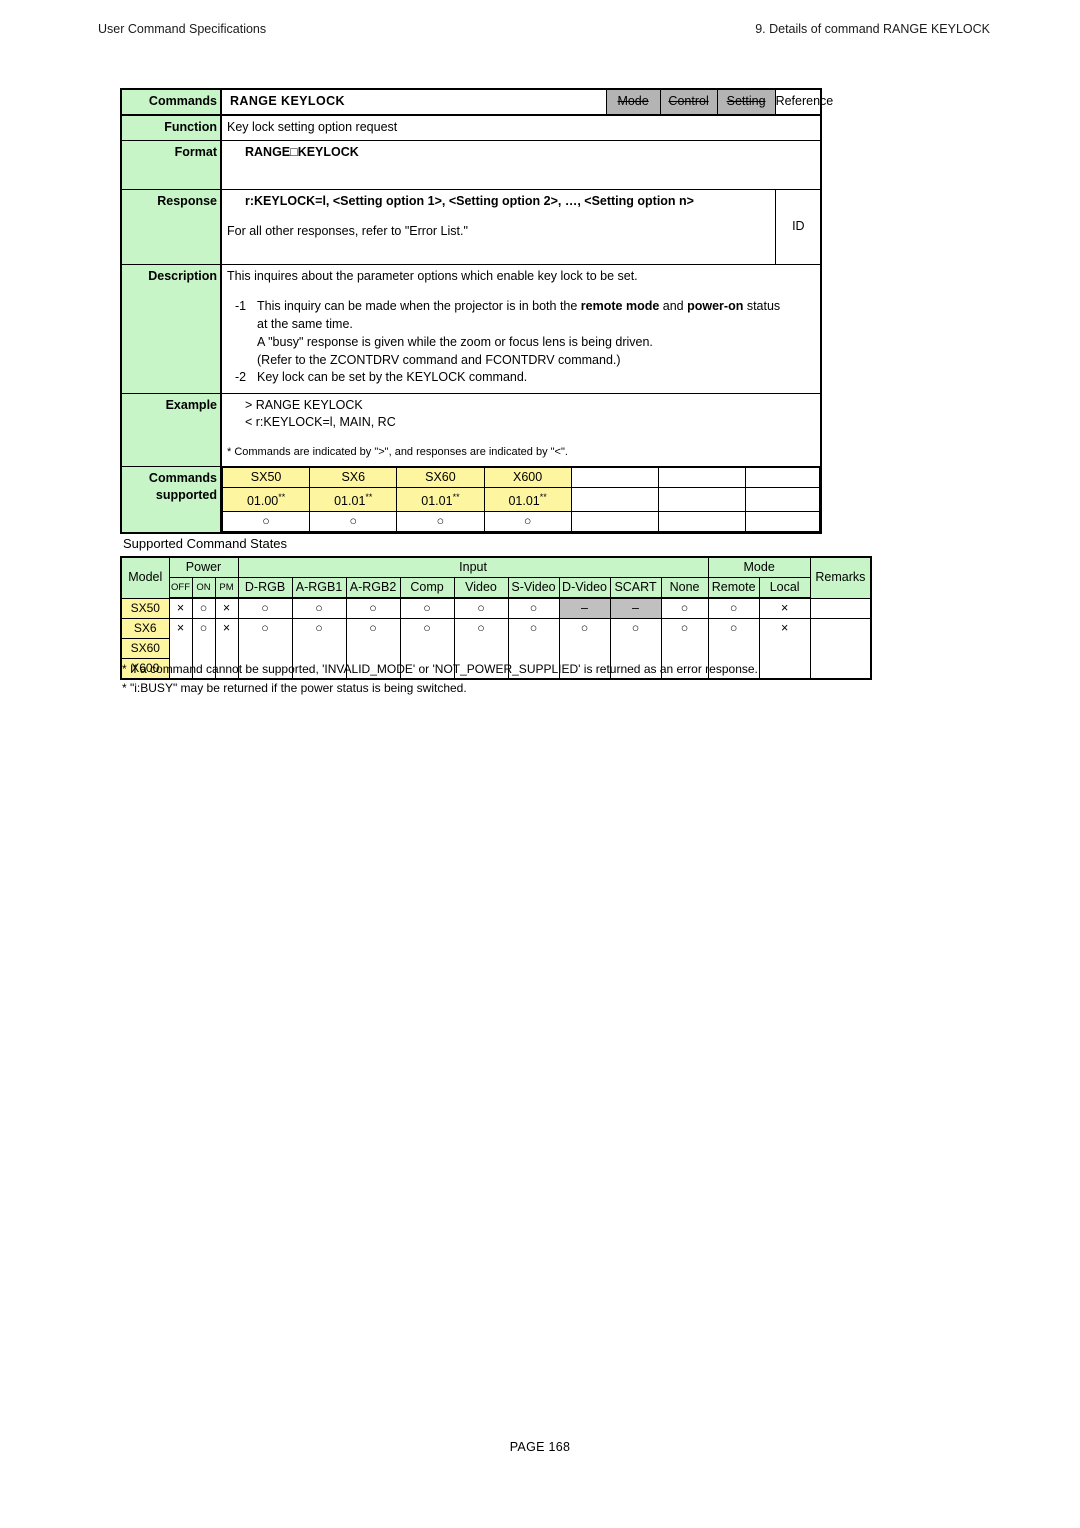 The image size is (1080, 1528). Describe the element at coordinates (266, 477) in the screenshot. I see `supported-model-0: SX50` at that location.